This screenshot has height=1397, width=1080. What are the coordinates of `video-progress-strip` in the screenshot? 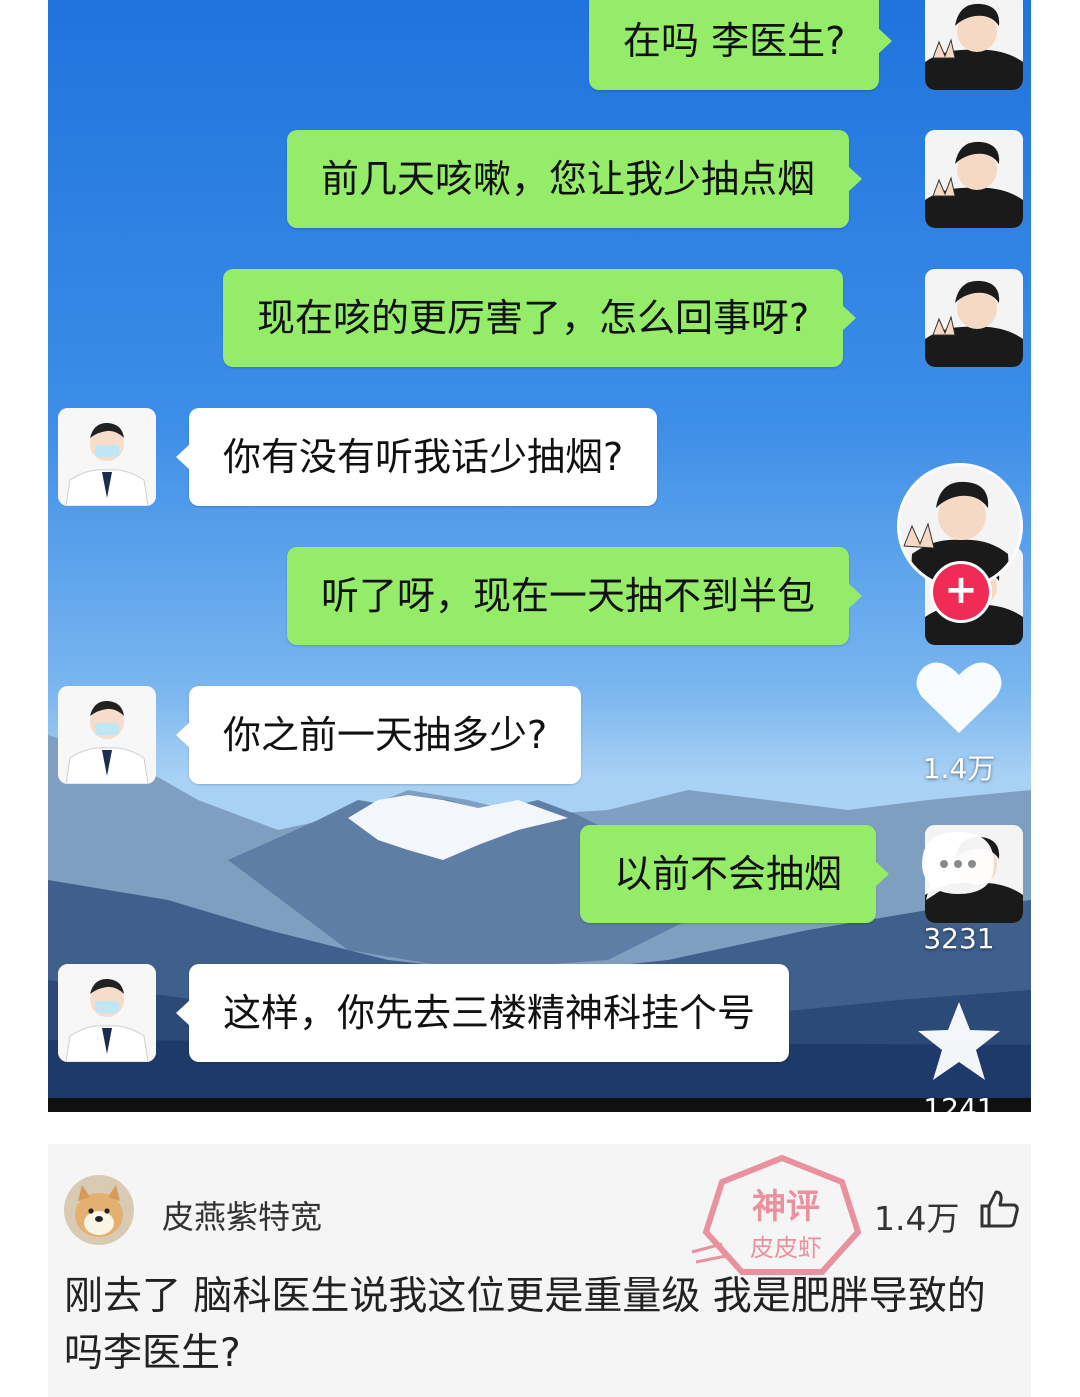 It's located at (539, 1105).